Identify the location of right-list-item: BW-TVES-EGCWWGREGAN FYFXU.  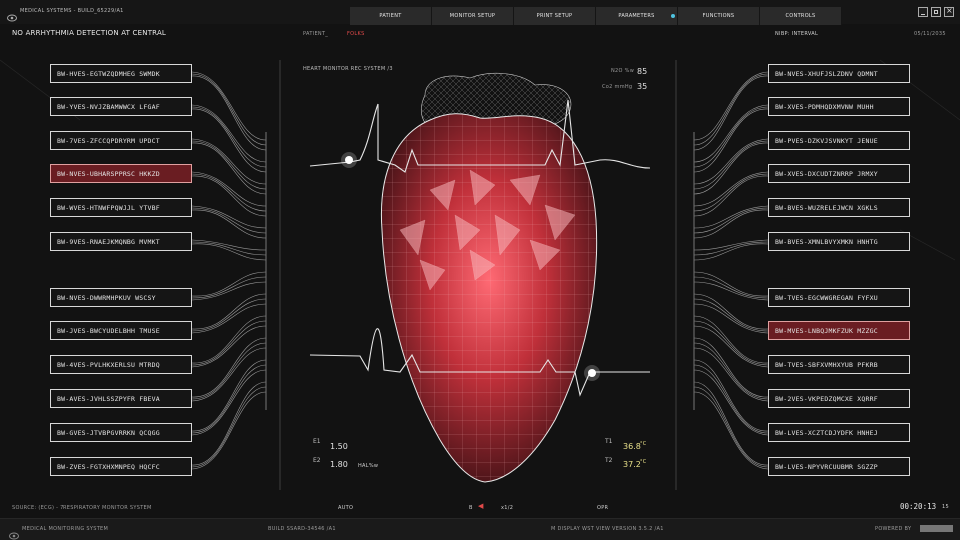
(839, 297).